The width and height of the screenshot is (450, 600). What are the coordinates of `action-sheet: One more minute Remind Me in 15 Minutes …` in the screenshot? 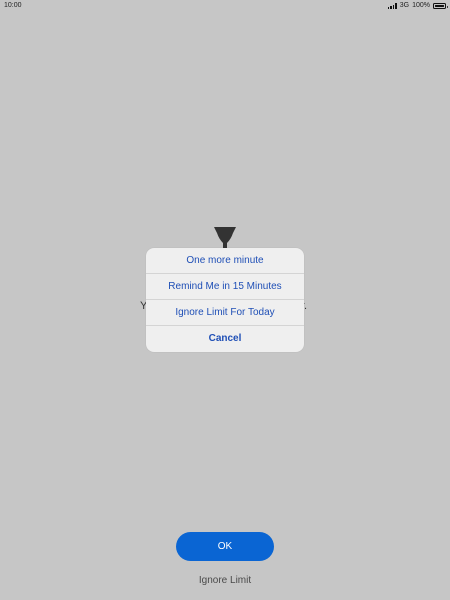 It's located at (225, 300).